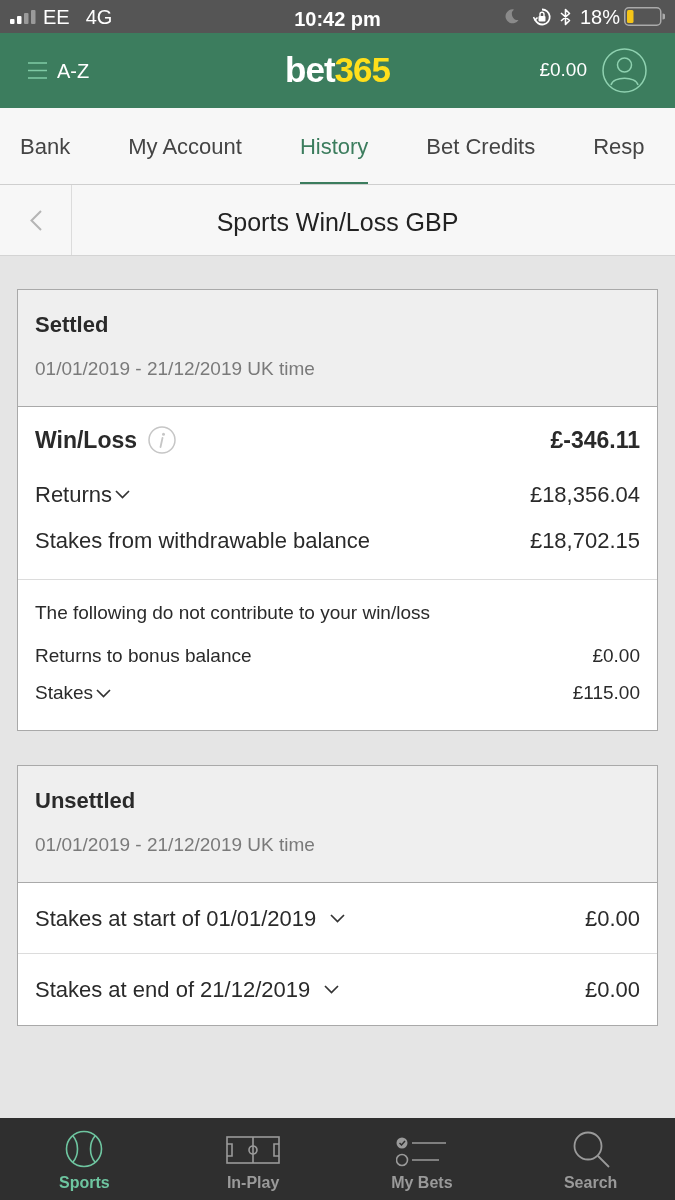 This screenshot has width=675, height=1200. Describe the element at coordinates (187, 989) in the screenshot. I see `expand-toggle: Stakes at end of 21/12/2019` at that location.